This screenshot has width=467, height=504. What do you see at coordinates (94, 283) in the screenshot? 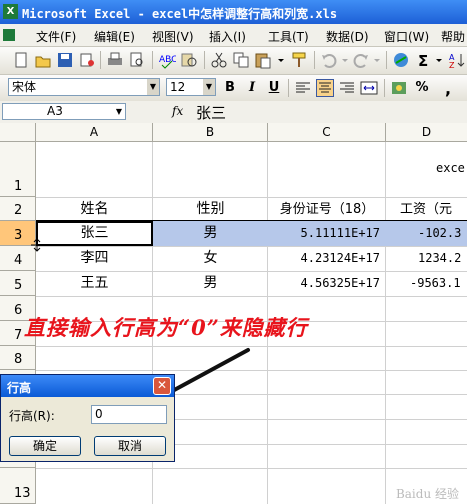
I see `cell-a5: 王五` at bounding box center [94, 283].